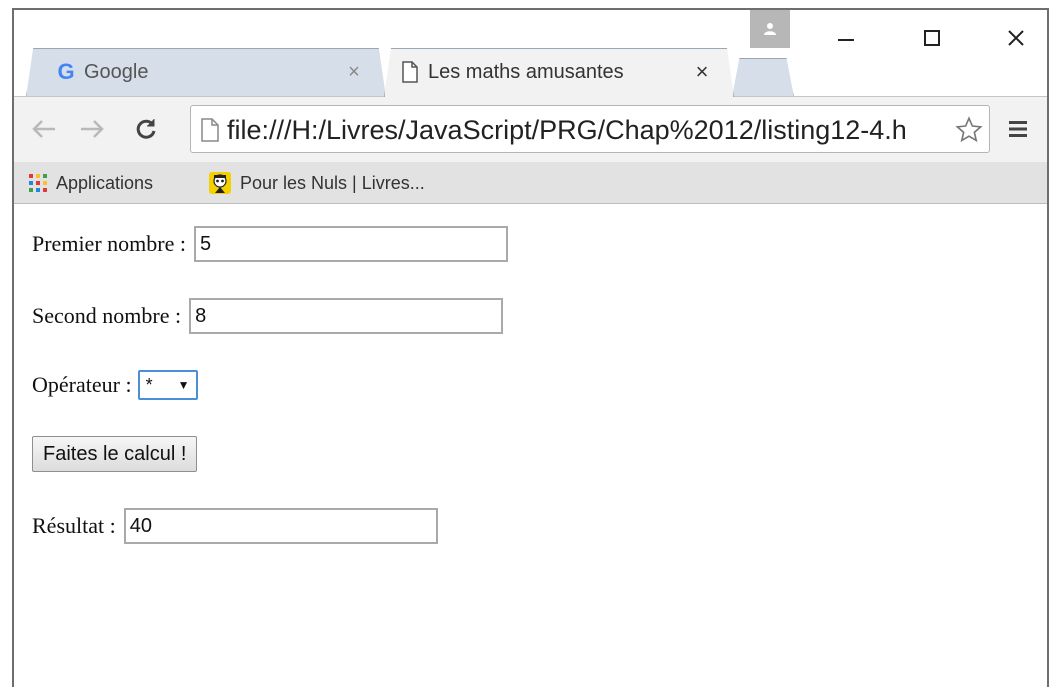  I want to click on tab-strip: G Google × Les maths amusantes ×, so click(530, 53).